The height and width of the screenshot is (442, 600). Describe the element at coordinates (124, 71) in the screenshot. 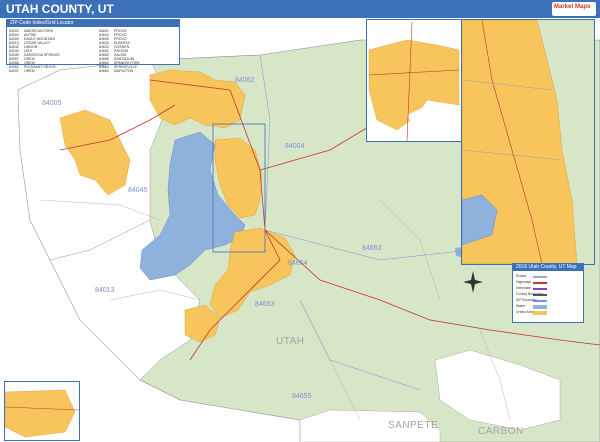

I see `zip-index-entry: MAPLETON` at that location.